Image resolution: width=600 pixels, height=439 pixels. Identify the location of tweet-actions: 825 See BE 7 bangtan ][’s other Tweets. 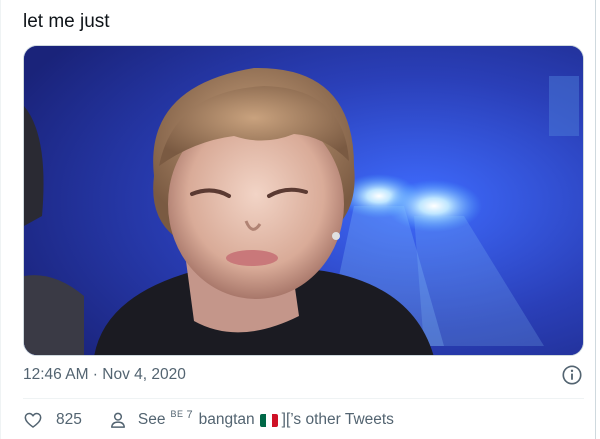
(208, 420).